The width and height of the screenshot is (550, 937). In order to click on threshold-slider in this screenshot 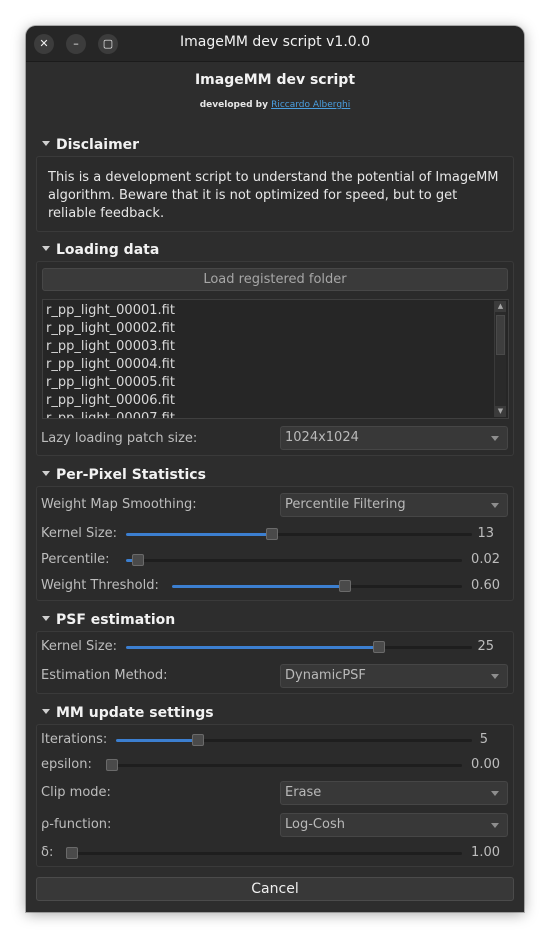, I will do `click(317, 586)`.